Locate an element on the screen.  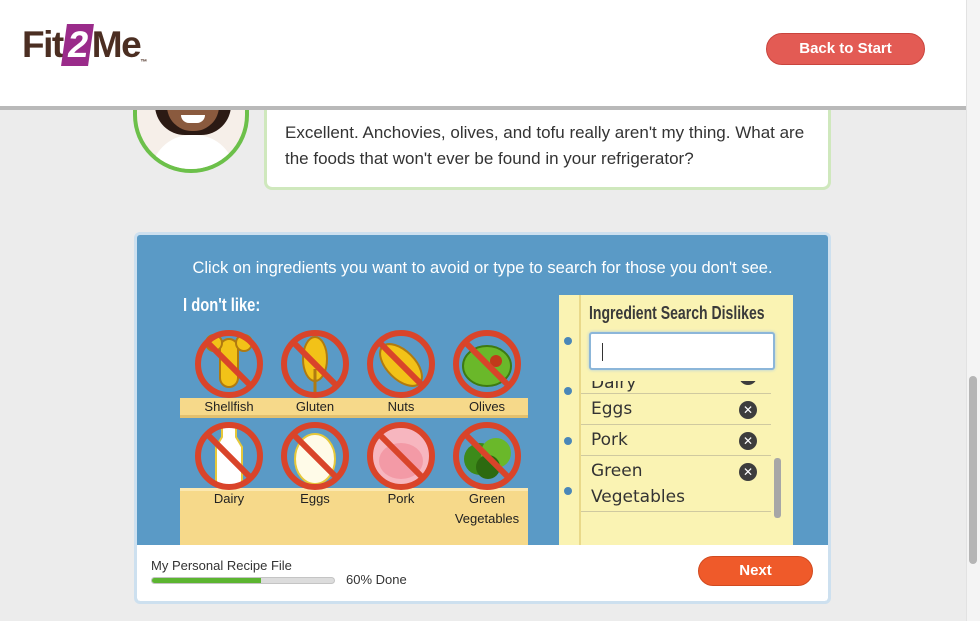
food-eggs: Eggs is located at coordinates (315, 465).